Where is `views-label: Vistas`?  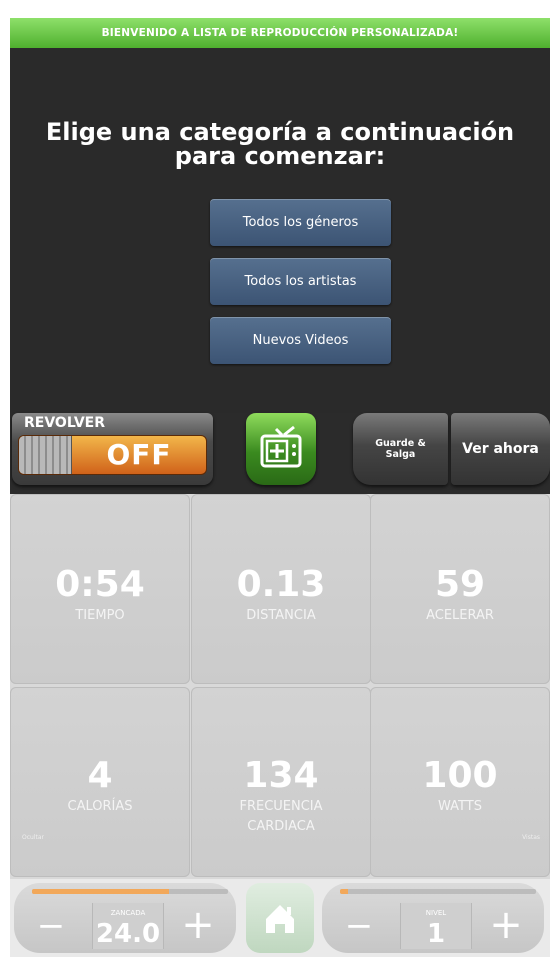
views-label: Vistas is located at coordinates (531, 837).